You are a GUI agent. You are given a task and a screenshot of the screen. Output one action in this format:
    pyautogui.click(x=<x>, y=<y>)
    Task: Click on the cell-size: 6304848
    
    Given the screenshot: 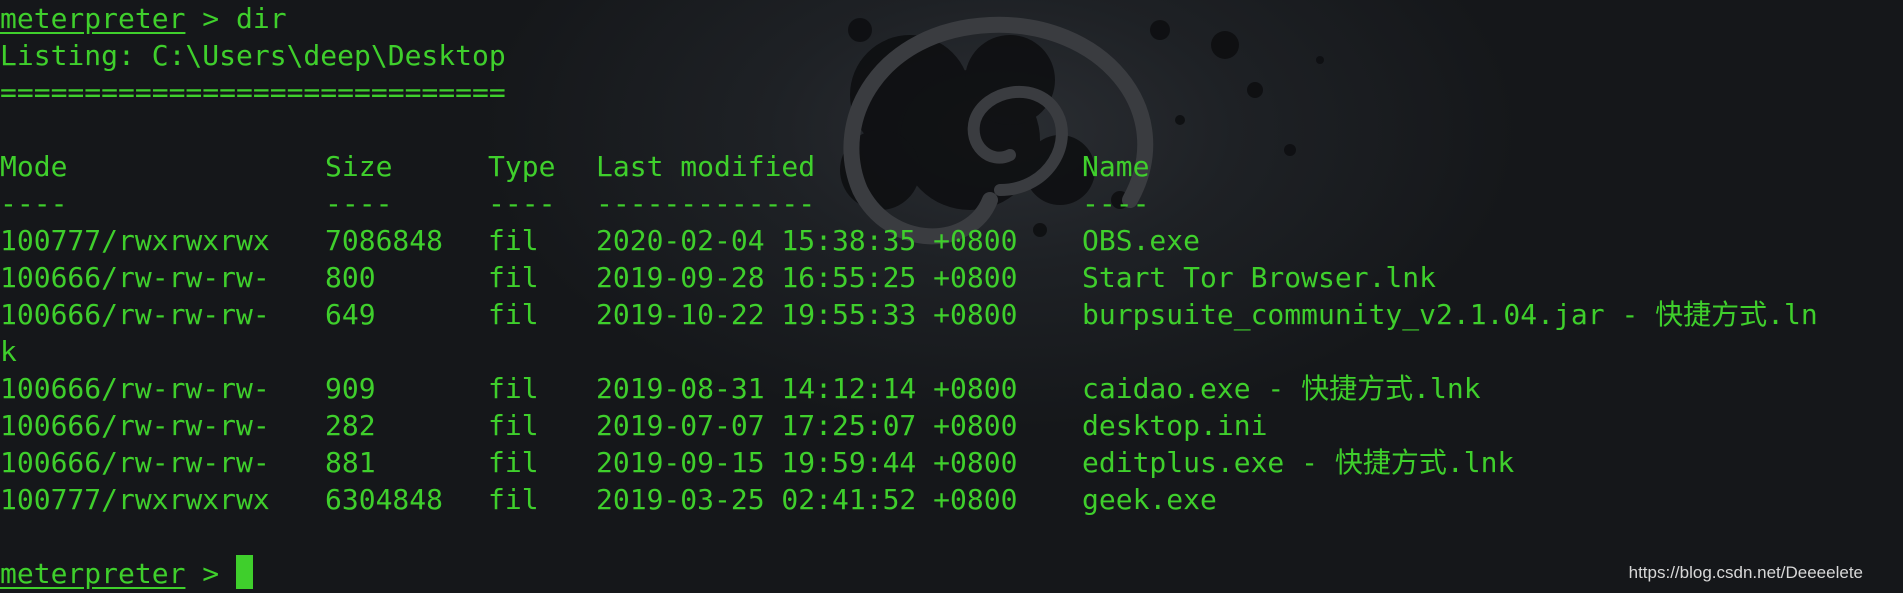 What is the action you would take?
    pyautogui.click(x=384, y=499)
    